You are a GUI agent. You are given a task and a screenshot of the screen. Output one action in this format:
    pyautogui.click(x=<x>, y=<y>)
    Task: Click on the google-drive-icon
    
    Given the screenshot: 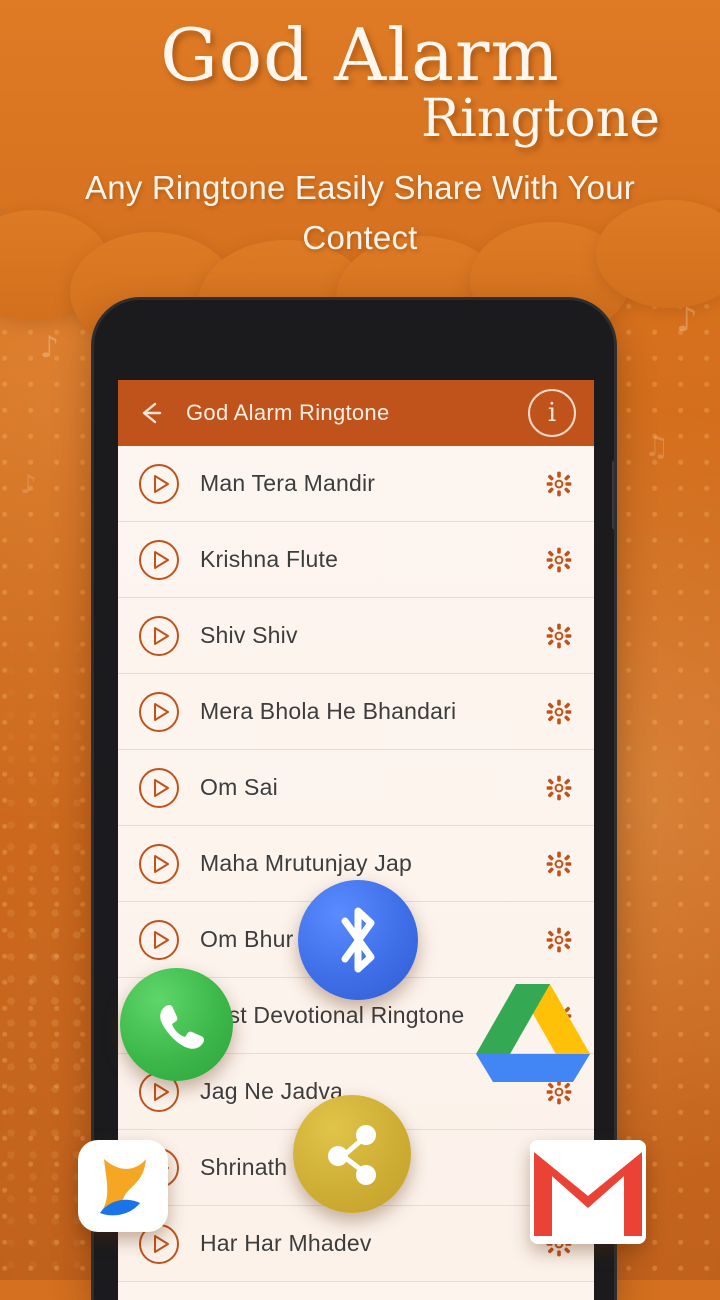 What is the action you would take?
    pyautogui.click(x=533, y=1033)
    